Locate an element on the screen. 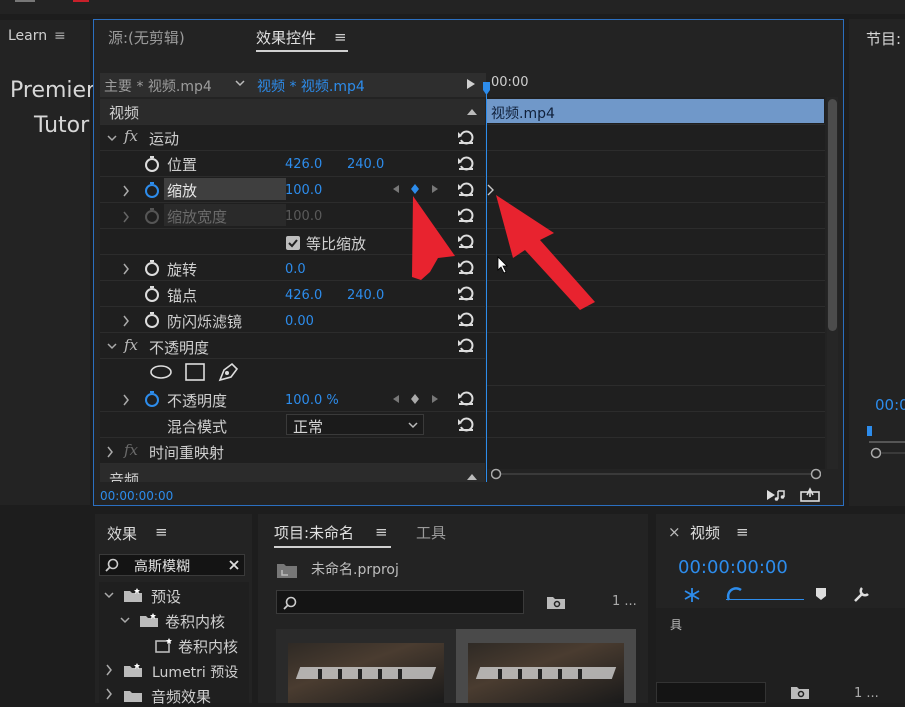 The image size is (905, 707). effects-search-input: 高斯模糊 is located at coordinates (172, 565).